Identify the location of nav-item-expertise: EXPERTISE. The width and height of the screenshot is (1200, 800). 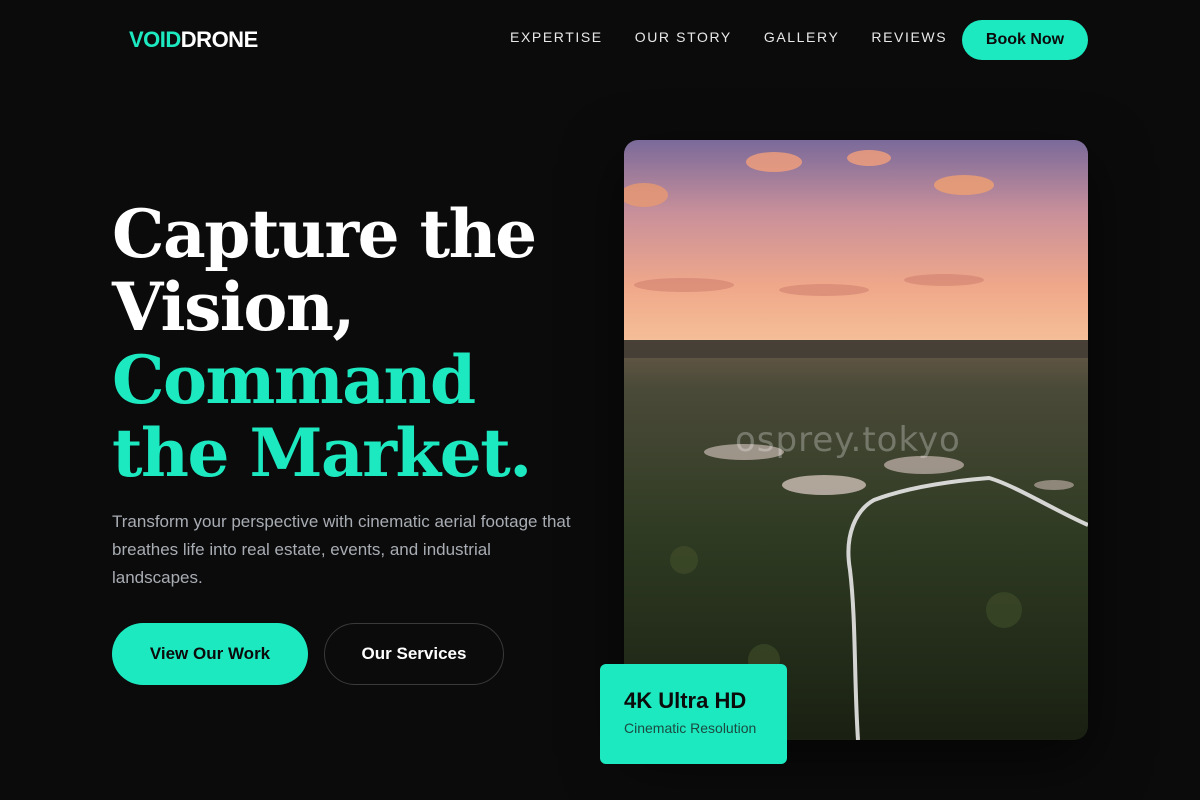
(556, 37).